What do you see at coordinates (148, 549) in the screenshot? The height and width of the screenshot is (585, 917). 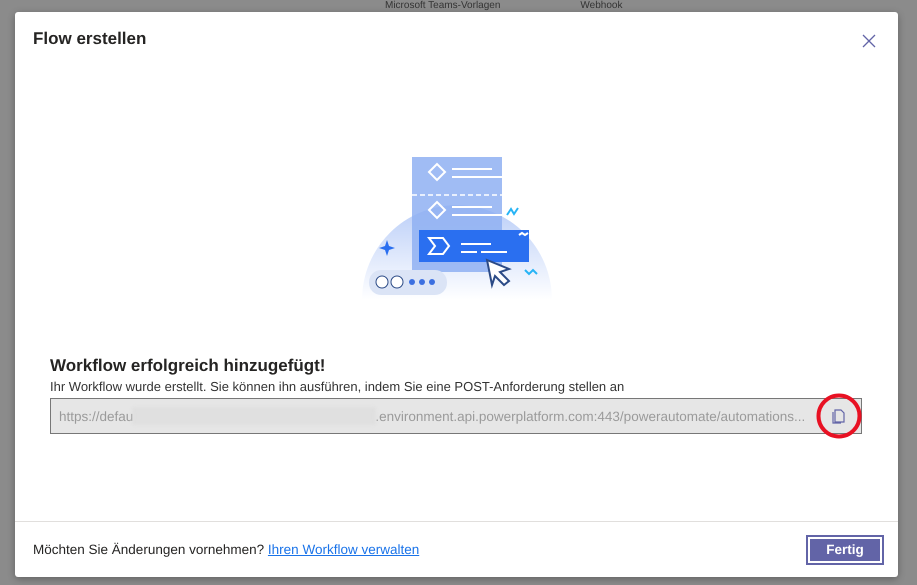 I see `footer-prompt: Möchten Sie Änderungen vornehmen?` at bounding box center [148, 549].